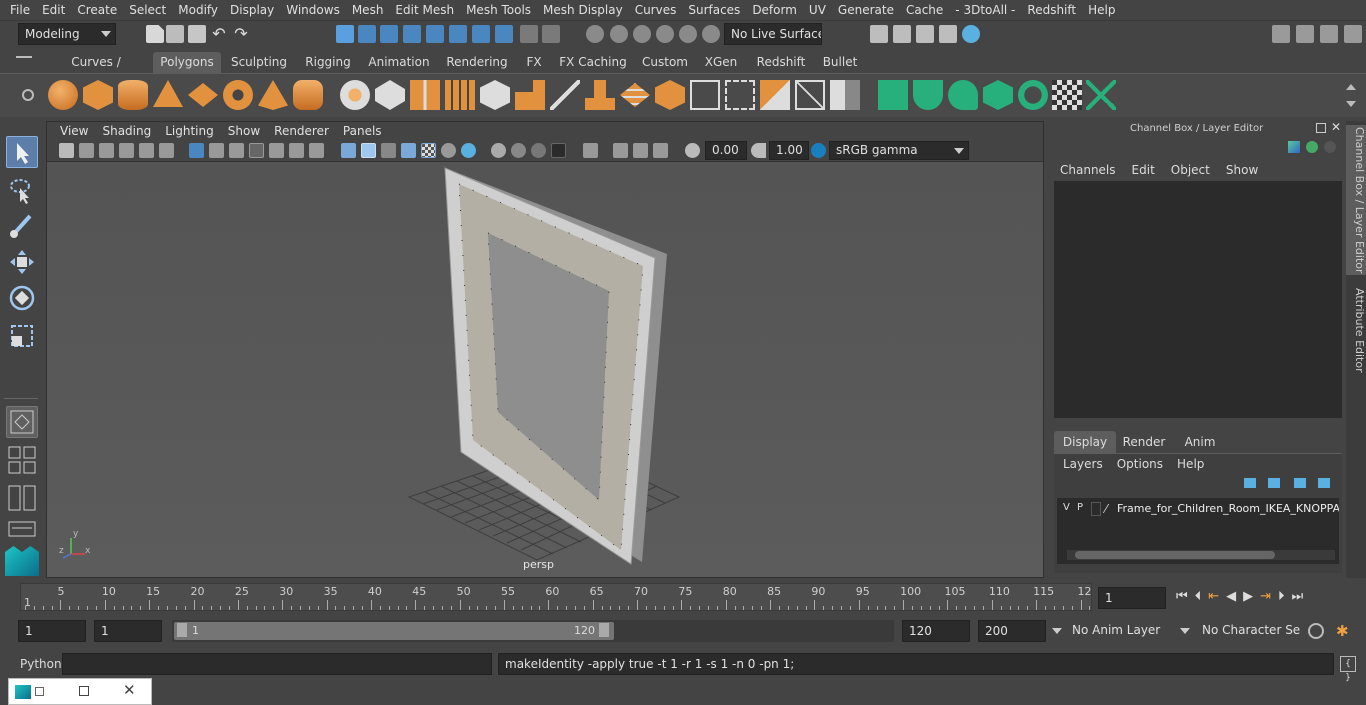 The height and width of the screenshot is (705, 1366). I want to click on go-to-start-icon: ⏮, so click(1182, 596).